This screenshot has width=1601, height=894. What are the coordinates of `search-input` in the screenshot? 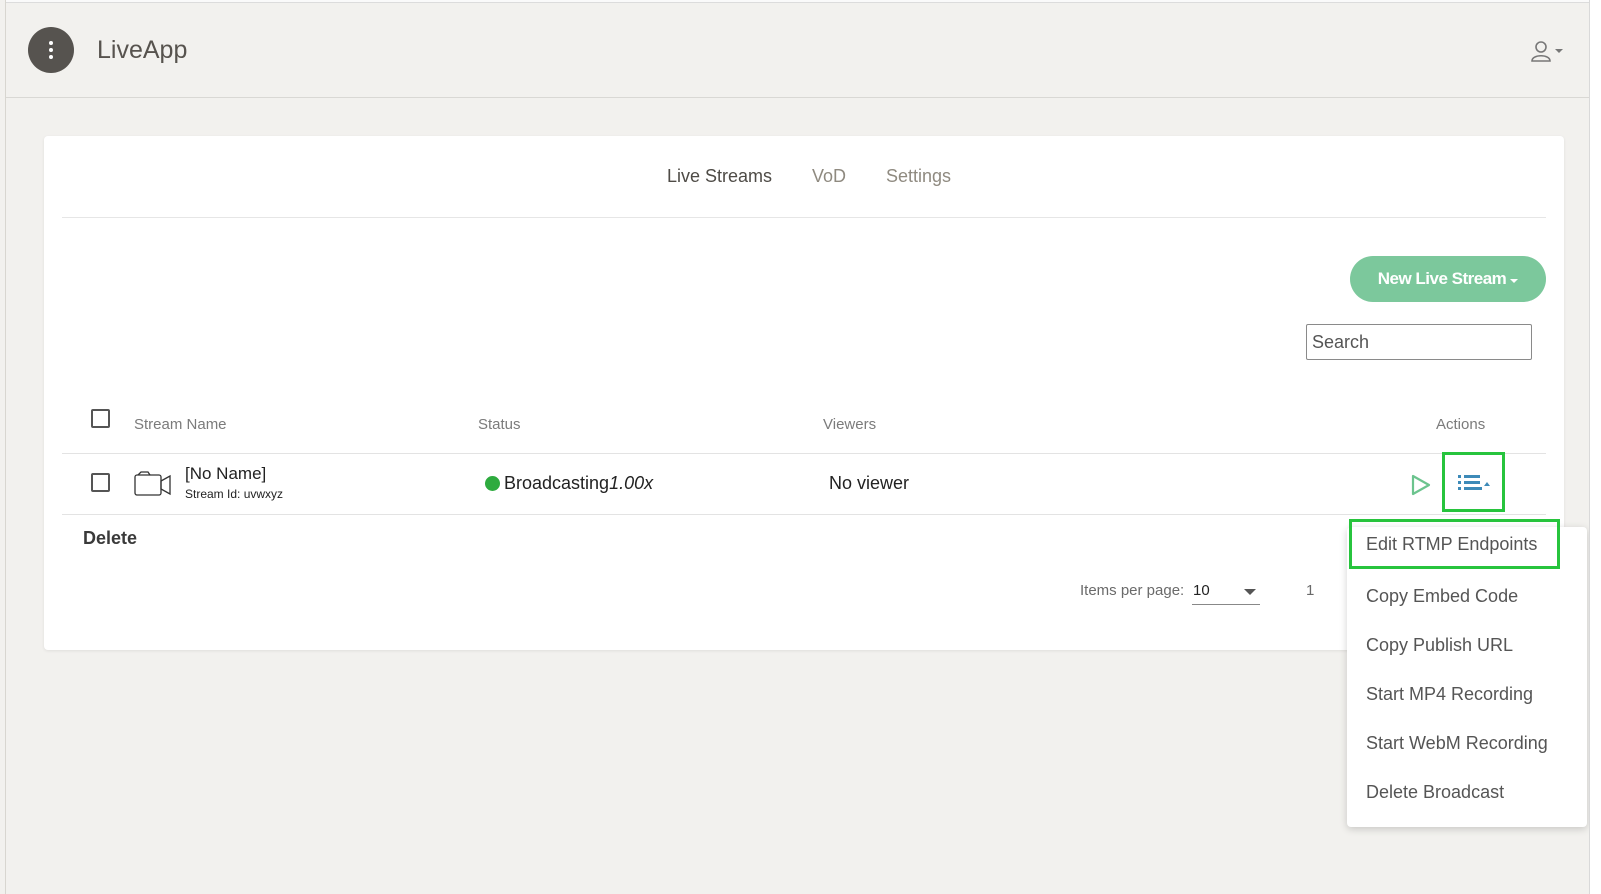 It's located at (1419, 342).